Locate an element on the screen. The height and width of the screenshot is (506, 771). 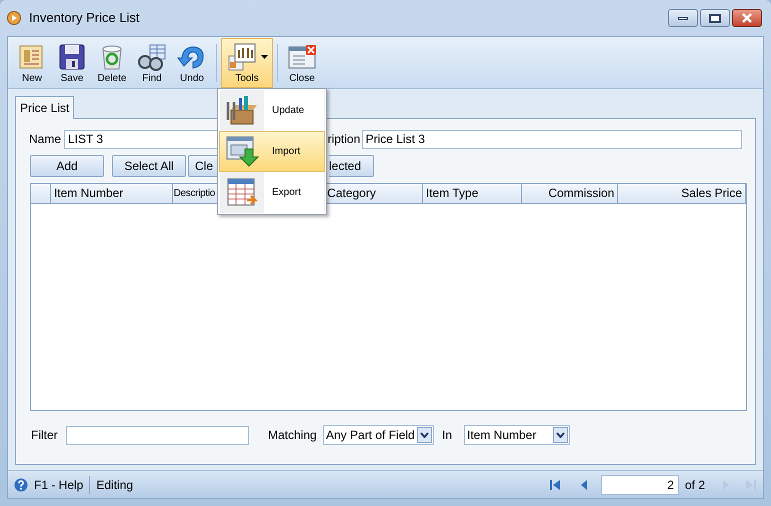
field-label: Matching is located at coordinates (293, 435).